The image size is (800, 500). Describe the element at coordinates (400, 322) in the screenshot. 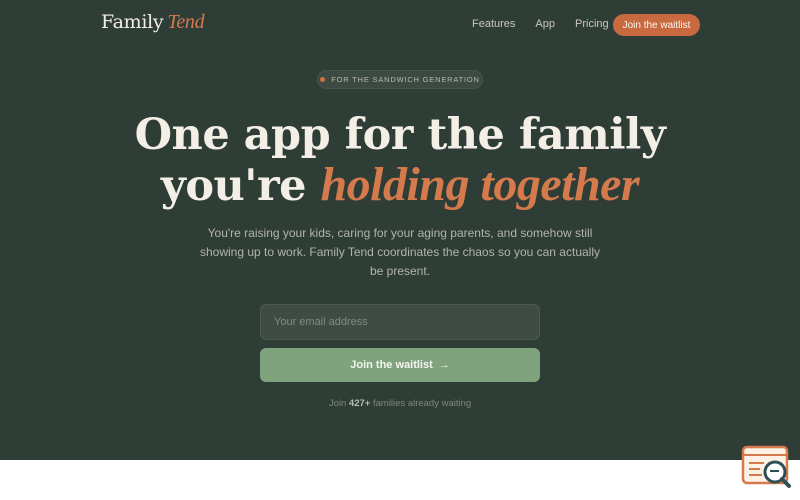

I see `email-input` at that location.